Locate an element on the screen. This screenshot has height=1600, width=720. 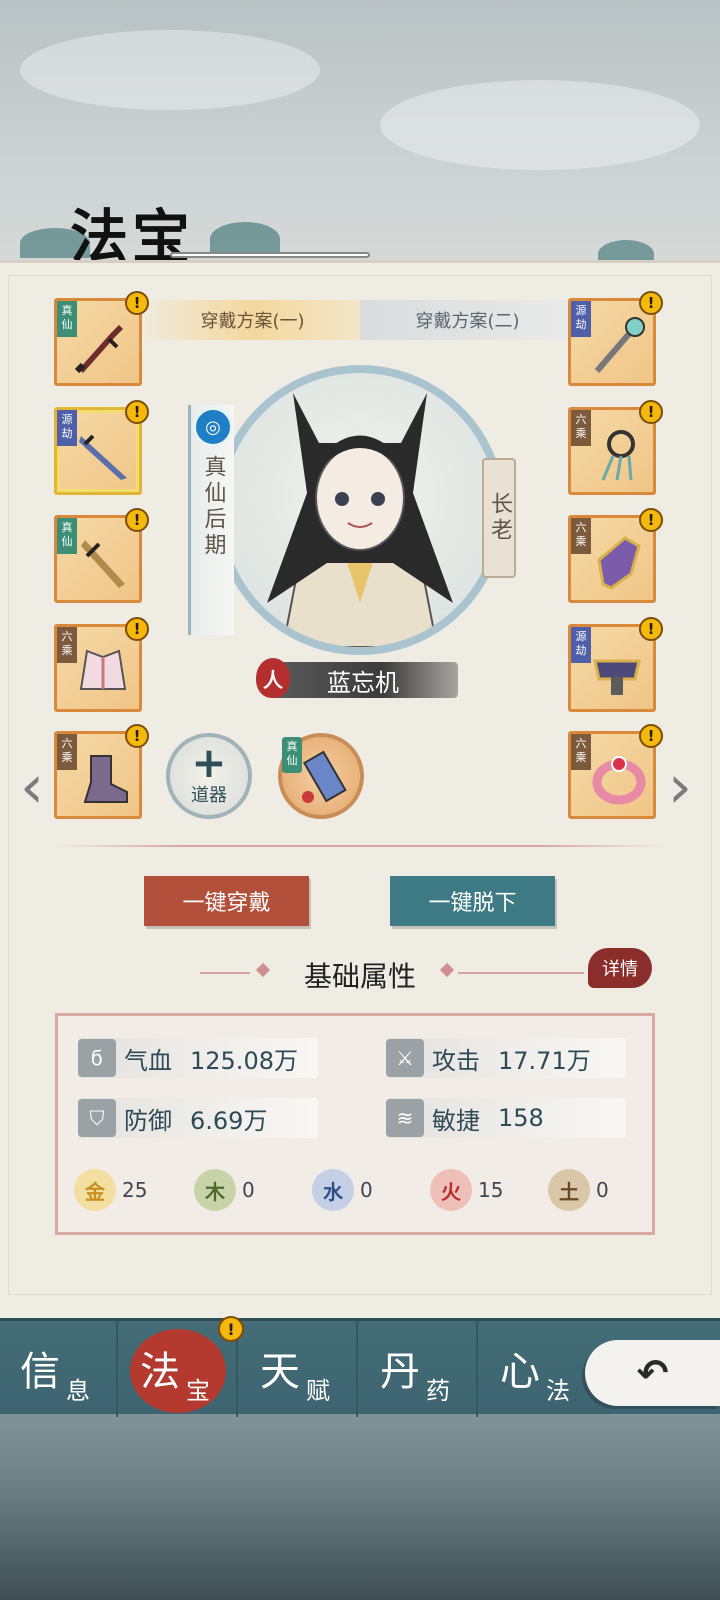
nav-pills: 丹 药 is located at coordinates (419, 1369).